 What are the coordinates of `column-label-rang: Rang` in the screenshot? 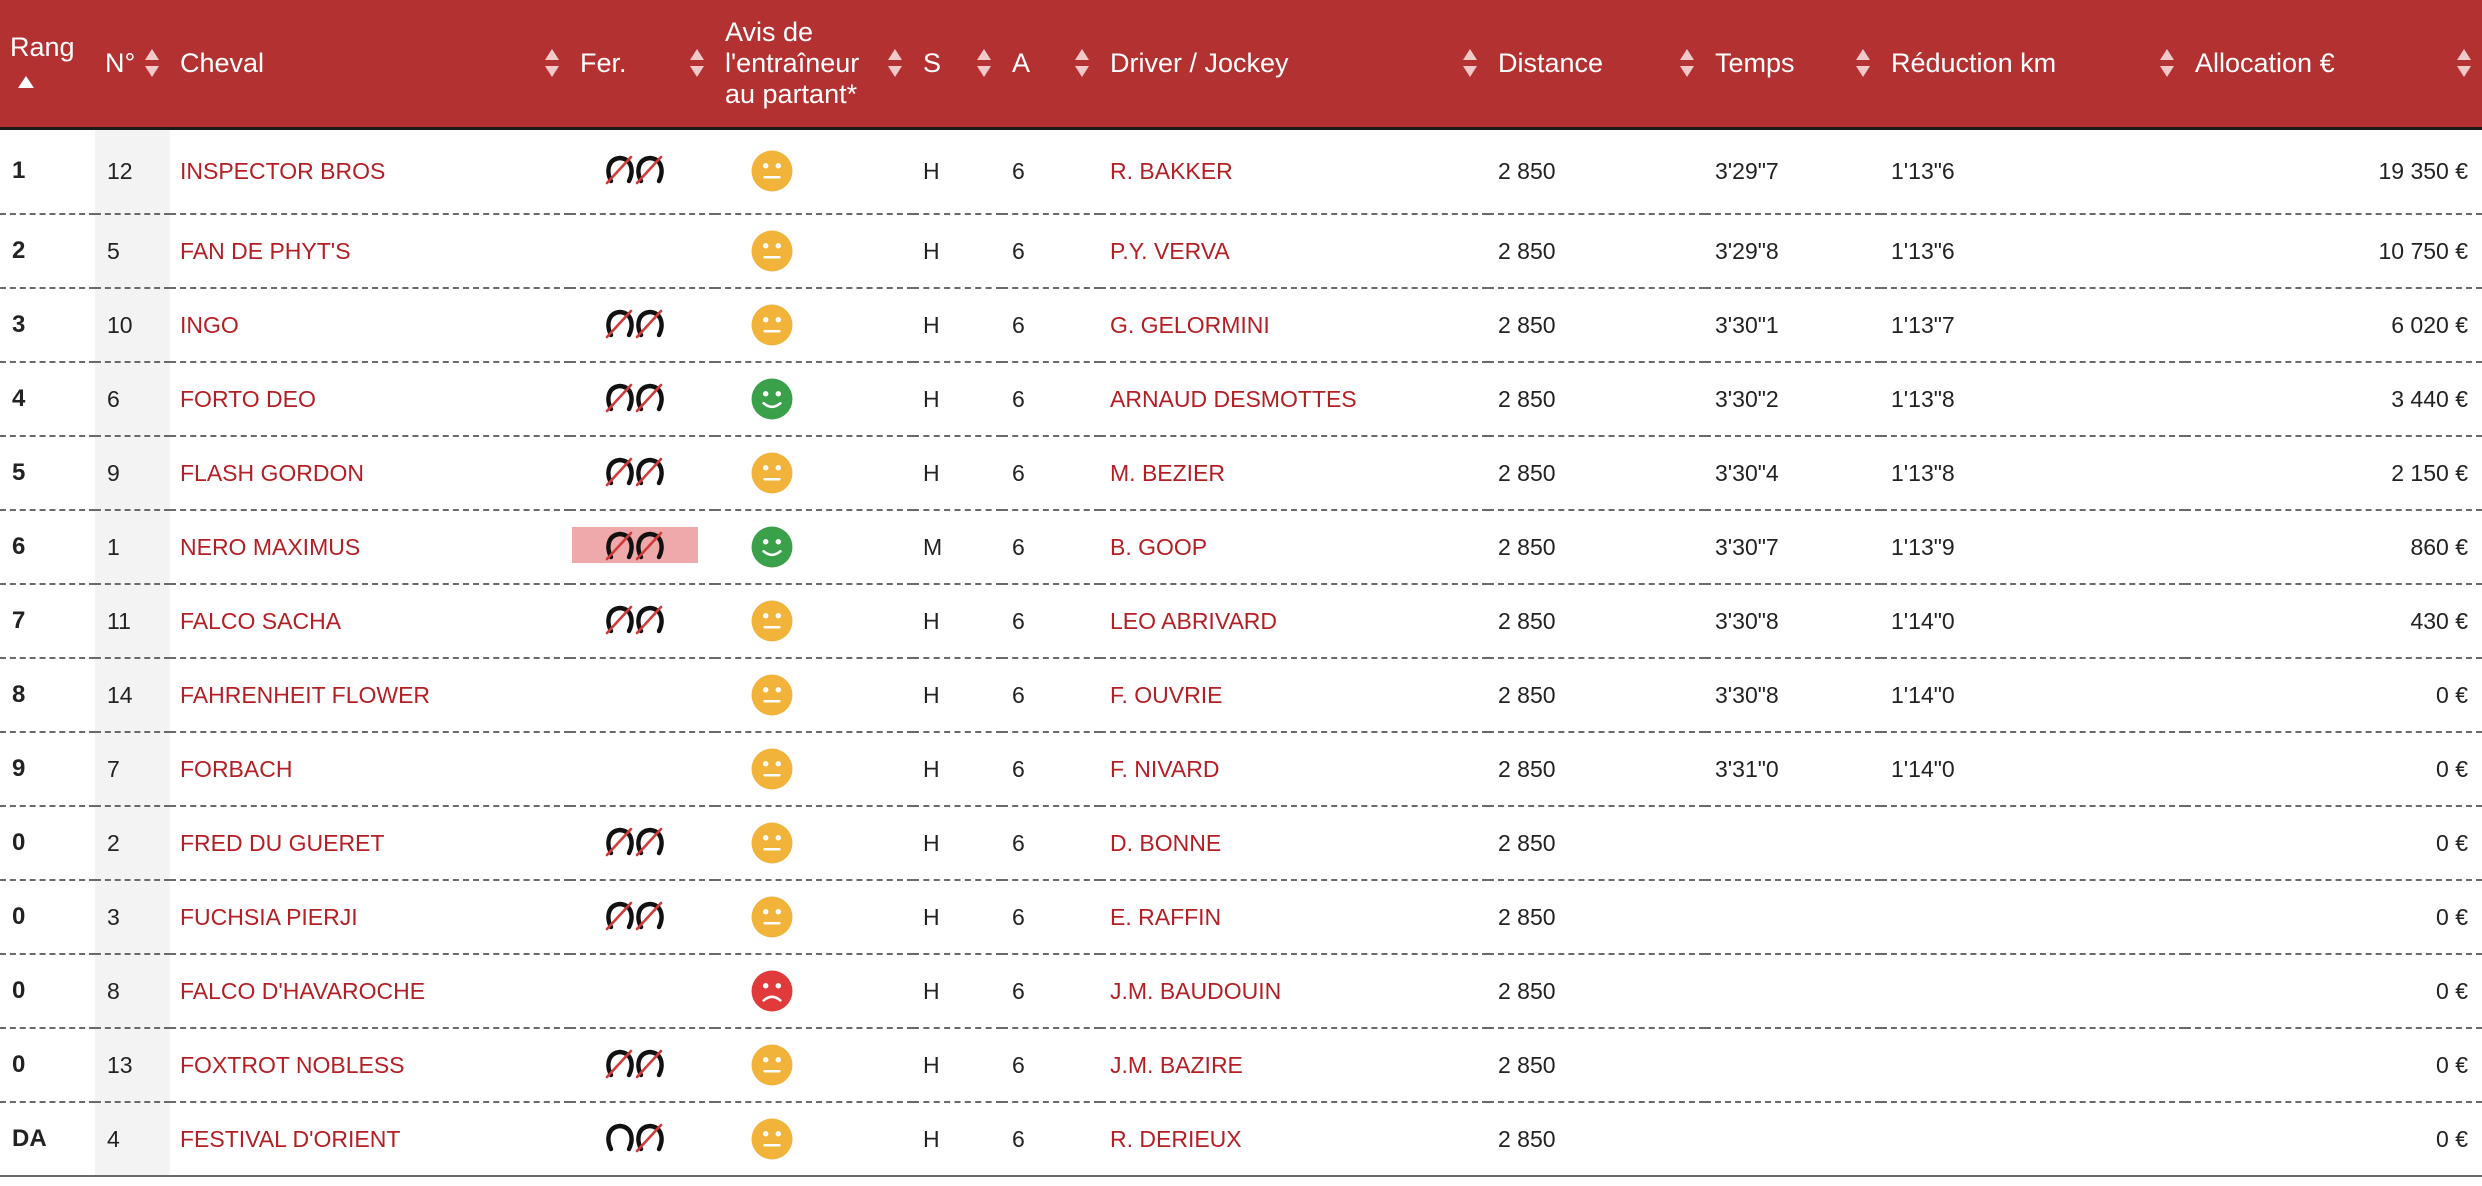 It's located at (42, 46).